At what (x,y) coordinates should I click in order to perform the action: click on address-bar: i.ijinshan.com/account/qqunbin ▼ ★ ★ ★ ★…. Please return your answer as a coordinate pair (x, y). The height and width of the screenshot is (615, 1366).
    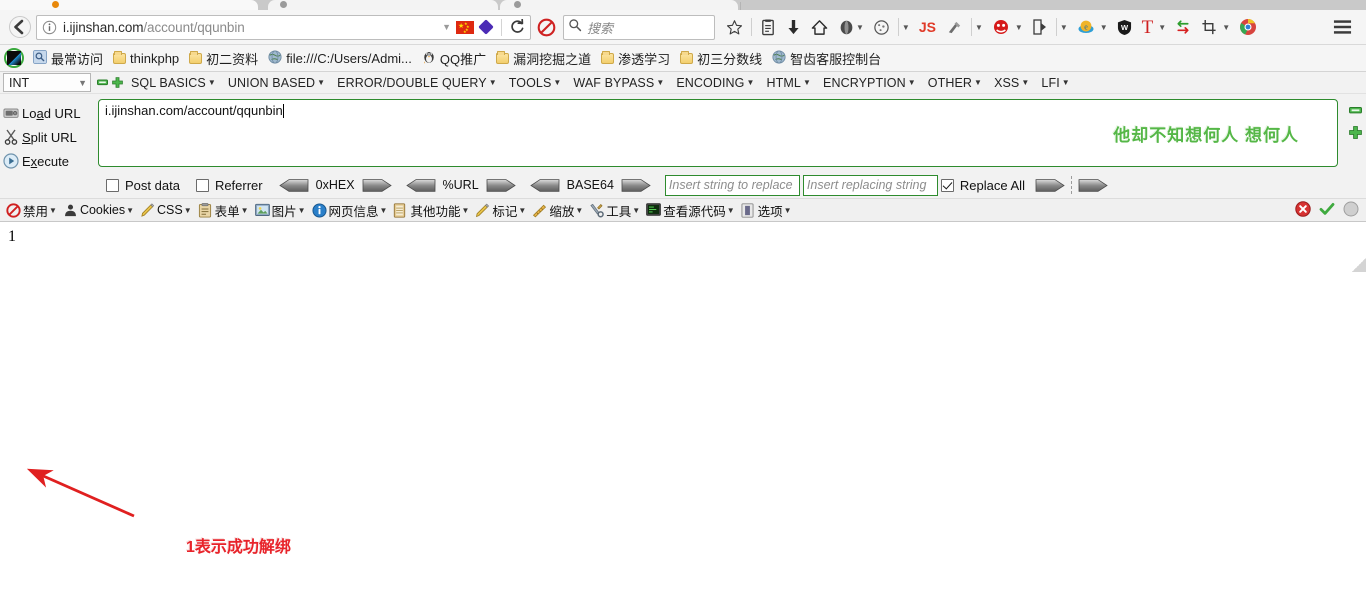
    Looking at the image, I should click on (283, 27).